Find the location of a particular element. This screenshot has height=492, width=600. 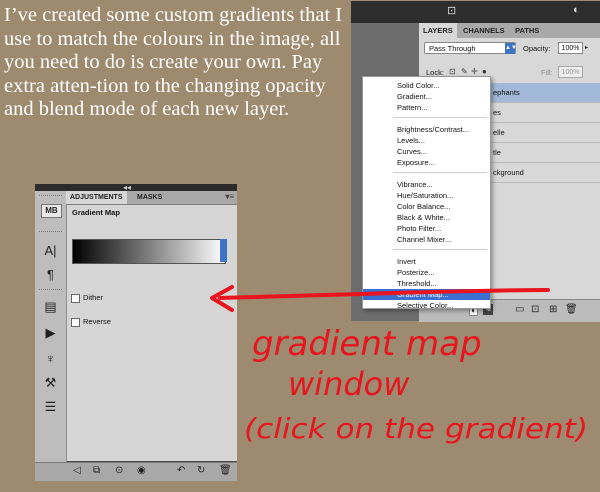

annotation-line-3: (click on the gradient) is located at coordinates (416, 428).